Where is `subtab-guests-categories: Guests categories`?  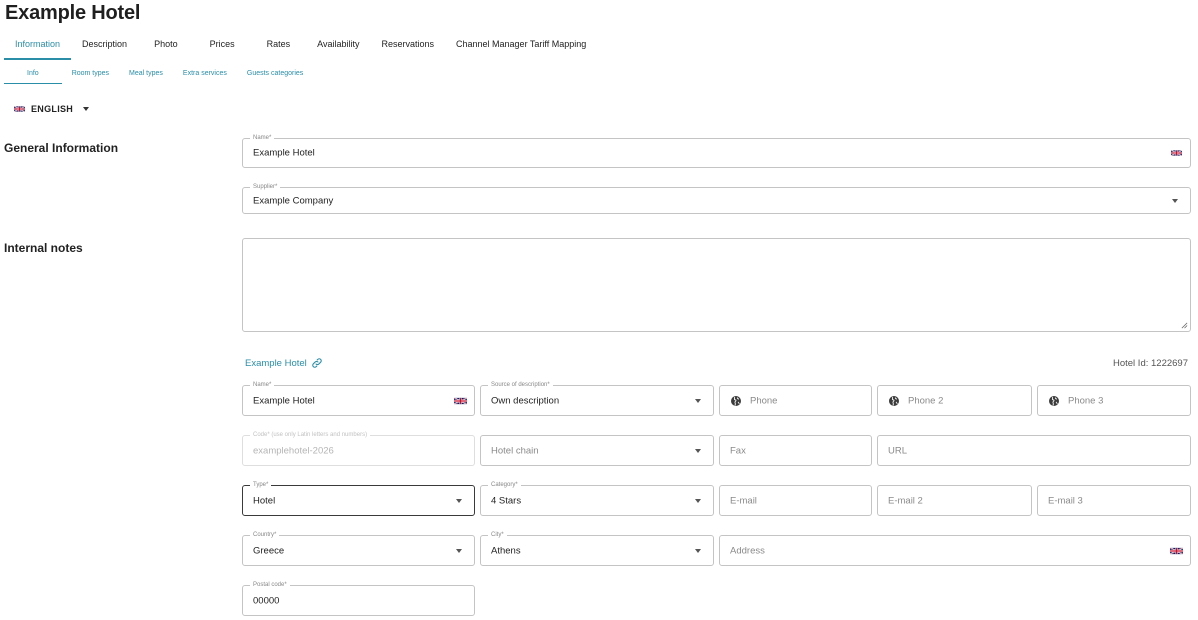 subtab-guests-categories: Guests categories is located at coordinates (275, 75).